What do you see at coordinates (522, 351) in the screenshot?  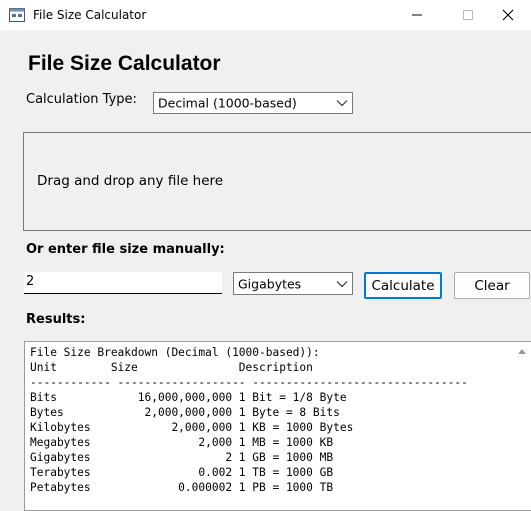 I see `scroll-up-arrow-icon` at bounding box center [522, 351].